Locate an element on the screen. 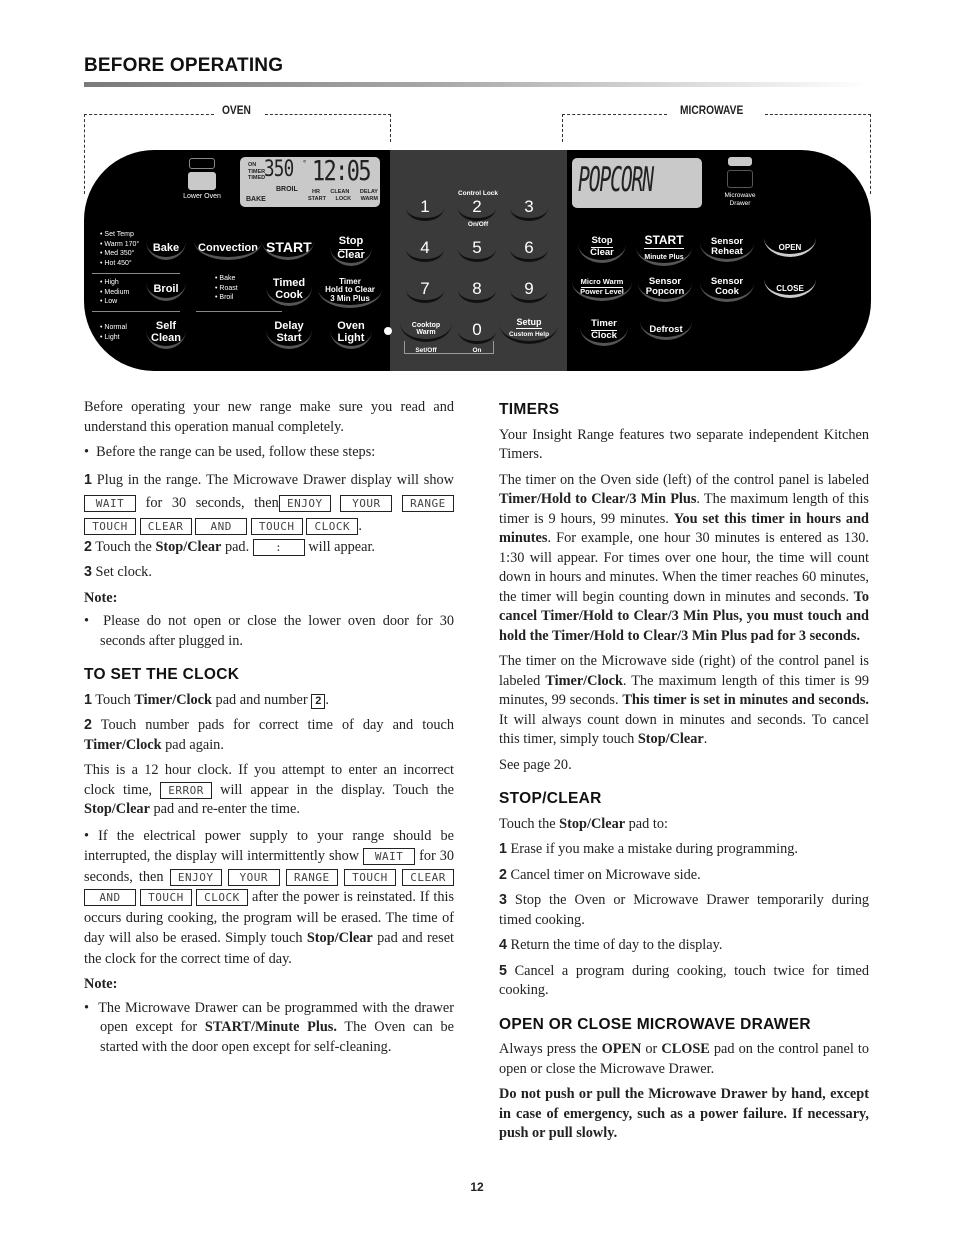  stop-item: 4 Return the time of day to the display. is located at coordinates (611, 945).